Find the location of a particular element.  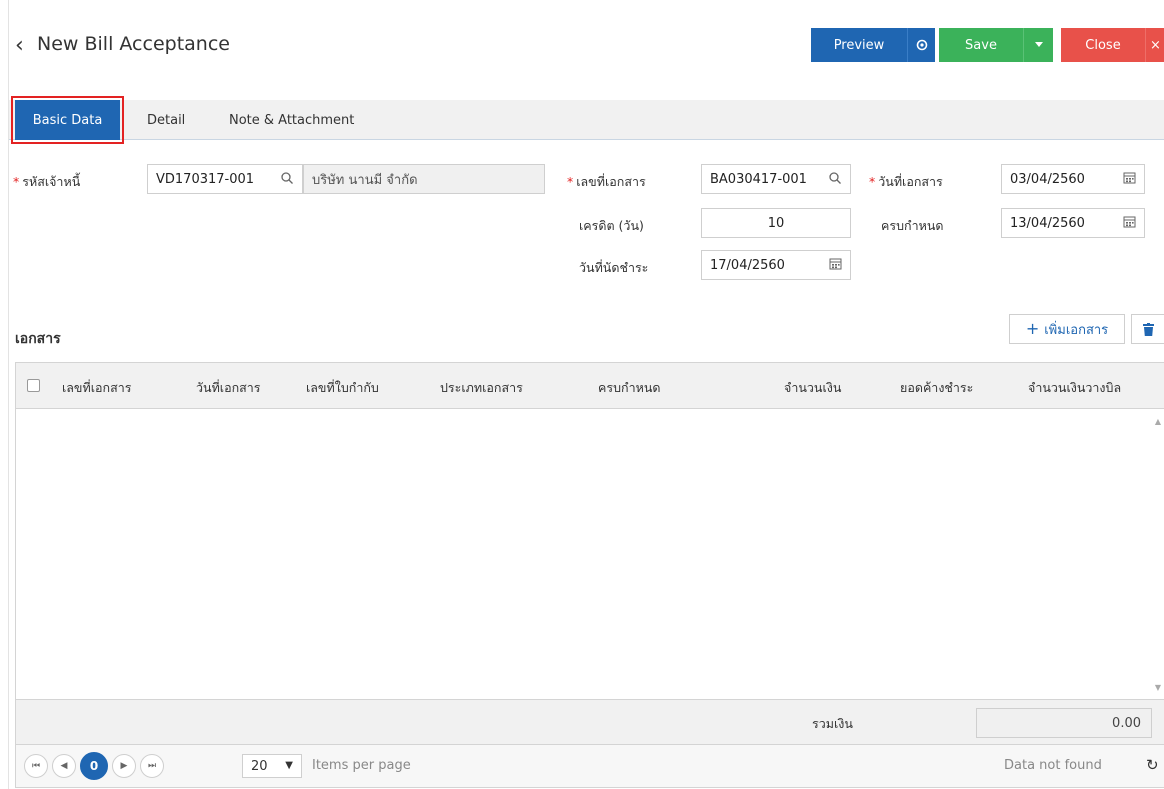

prev-page-button: ◀ is located at coordinates (64, 766).